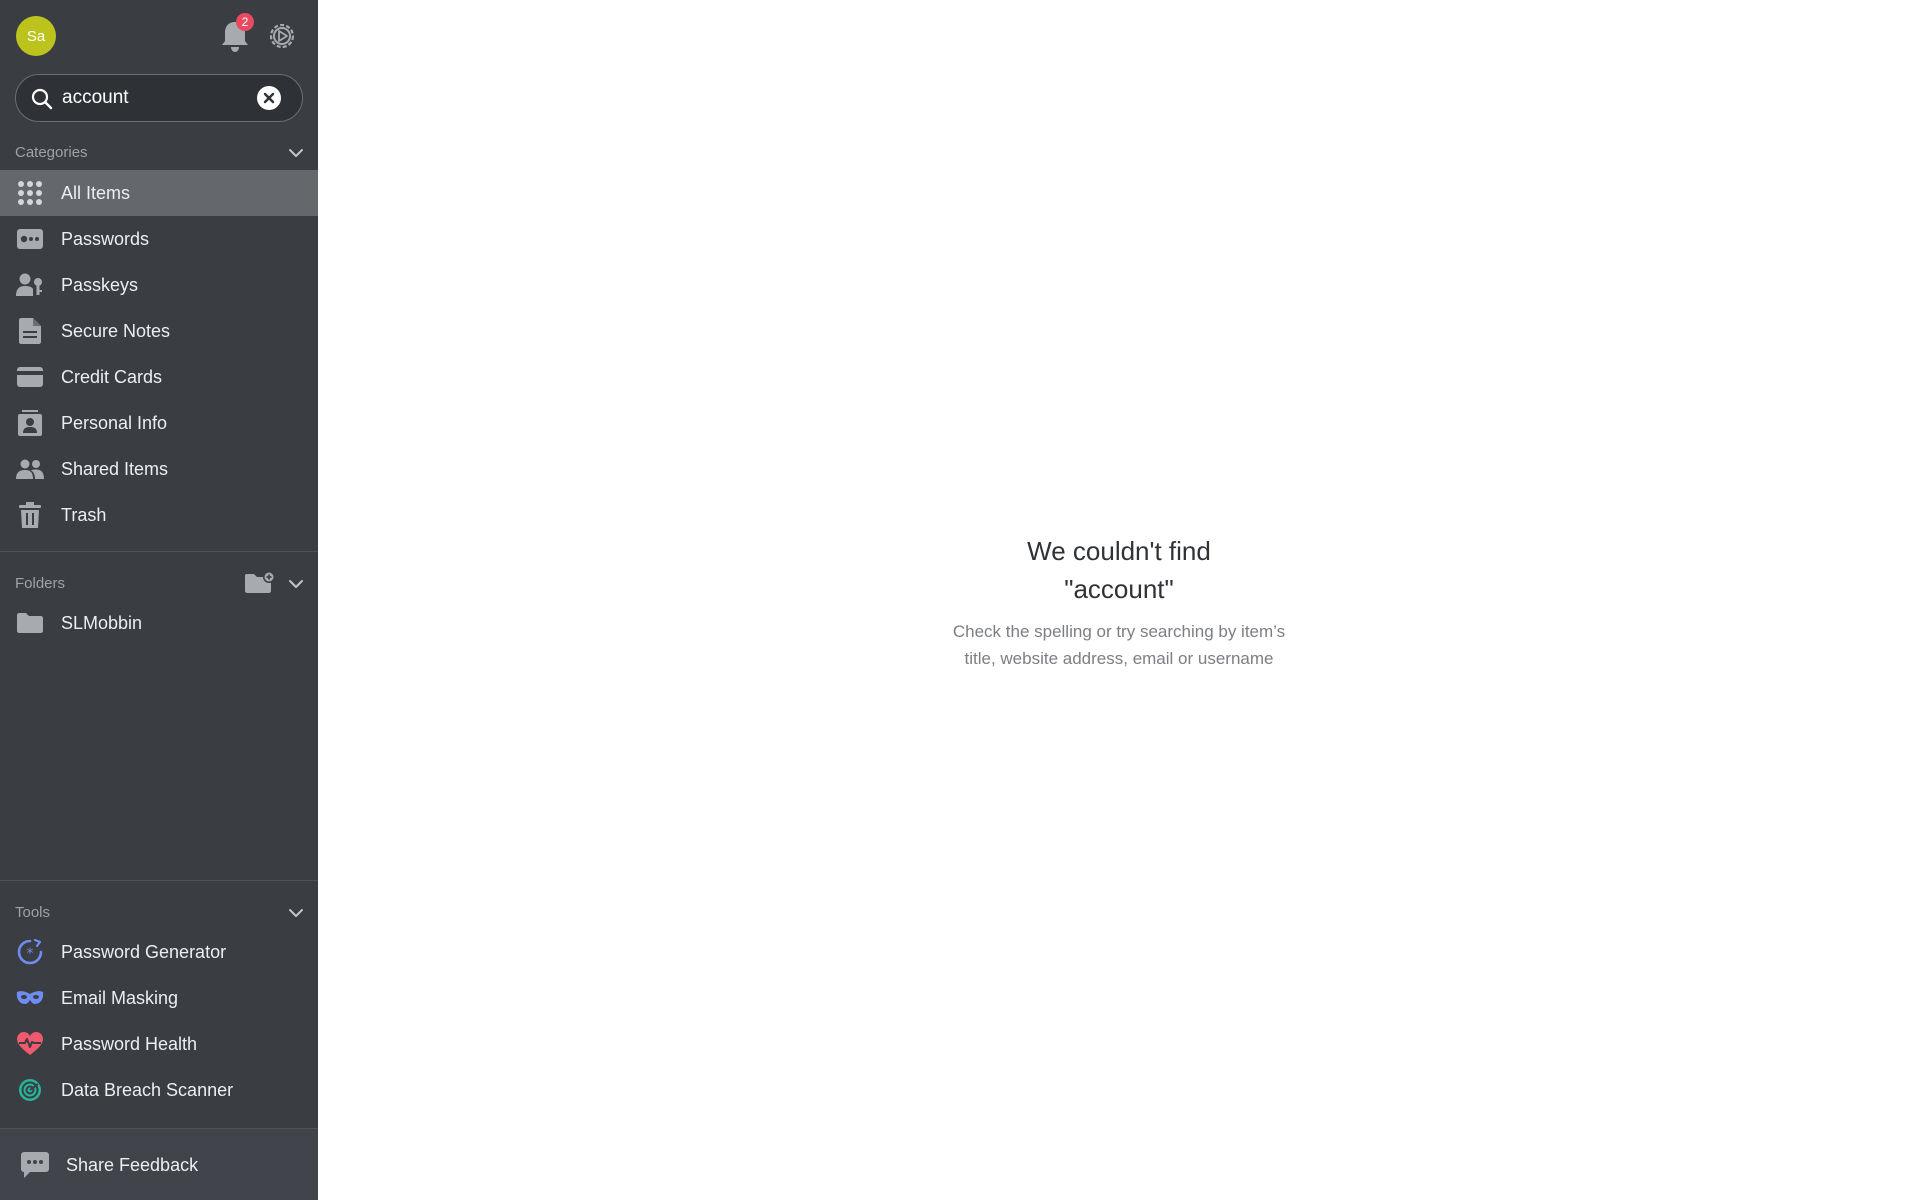  What do you see at coordinates (159, 36) in the screenshot?
I see `sidebar-header: Sa 2` at bounding box center [159, 36].